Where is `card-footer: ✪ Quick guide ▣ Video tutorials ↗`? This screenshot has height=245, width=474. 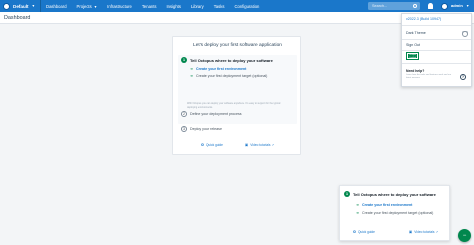 card-footer: ✪ Quick guide ▣ Video tutorials ↗ is located at coordinates (237, 145).